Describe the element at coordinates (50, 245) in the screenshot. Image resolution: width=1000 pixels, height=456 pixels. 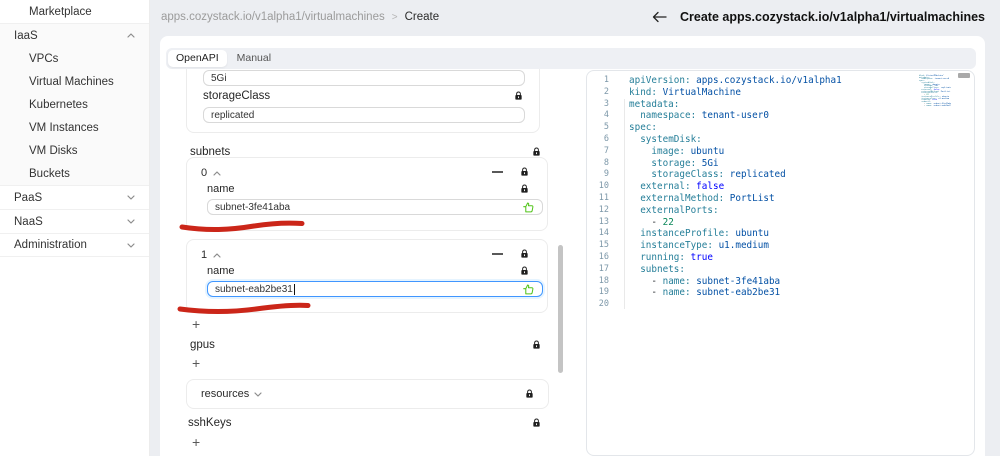
I see `sidebar-item-label: Administration` at that location.